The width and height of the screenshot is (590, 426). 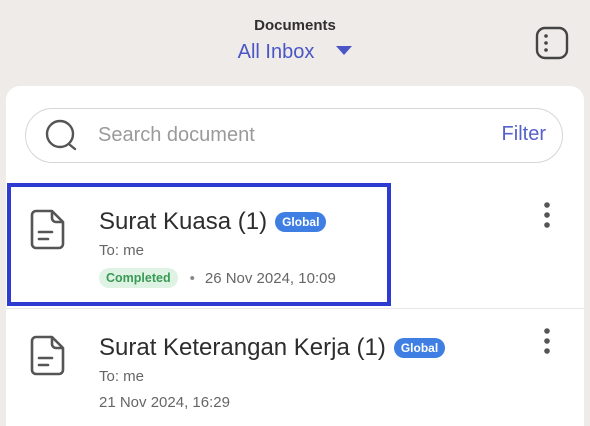 What do you see at coordinates (344, 50) in the screenshot?
I see `chevron-down-icon` at bounding box center [344, 50].